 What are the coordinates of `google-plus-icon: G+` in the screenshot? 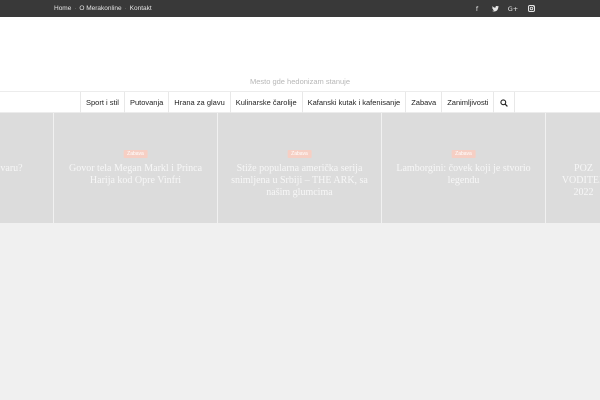 It's located at (513, 9).